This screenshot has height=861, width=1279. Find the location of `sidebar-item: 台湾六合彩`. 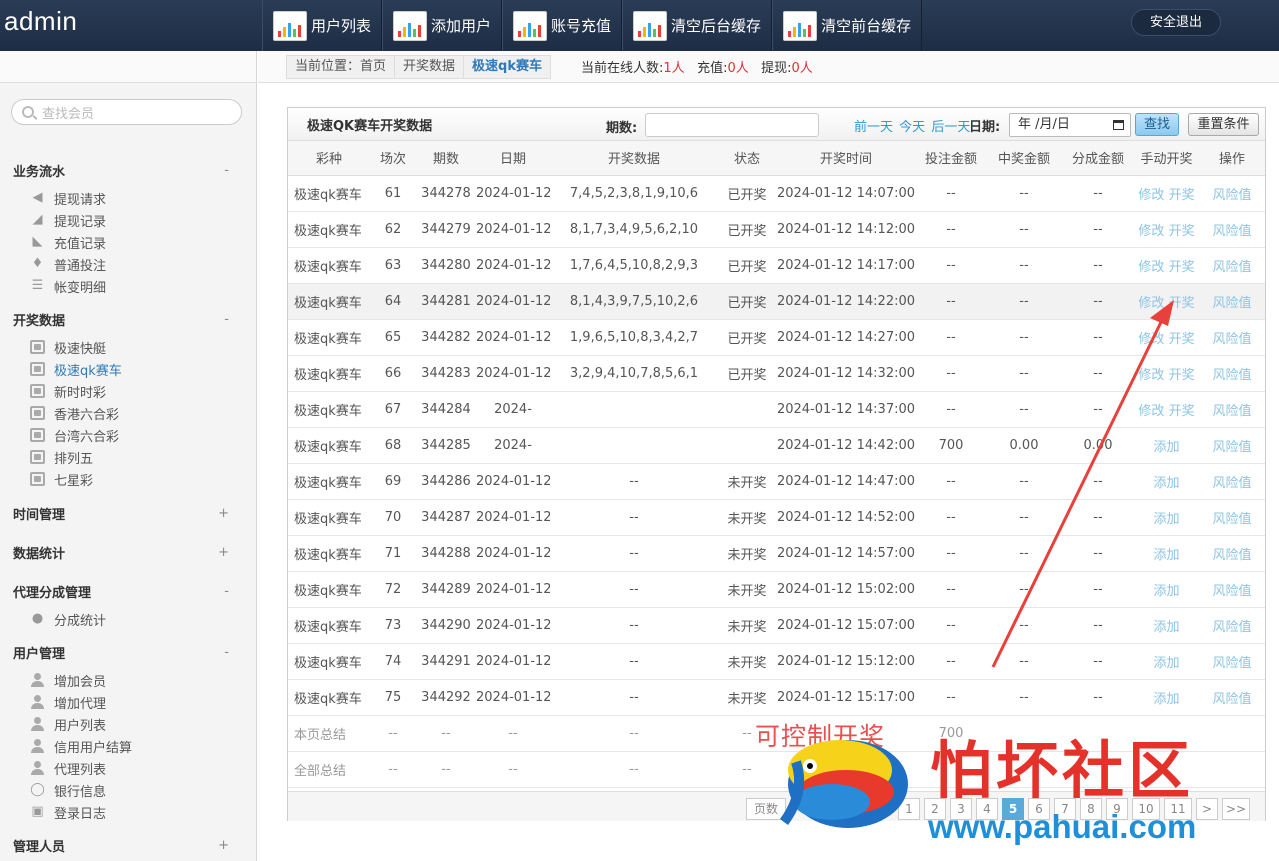

sidebar-item: 台湾六合彩 is located at coordinates (128, 435).